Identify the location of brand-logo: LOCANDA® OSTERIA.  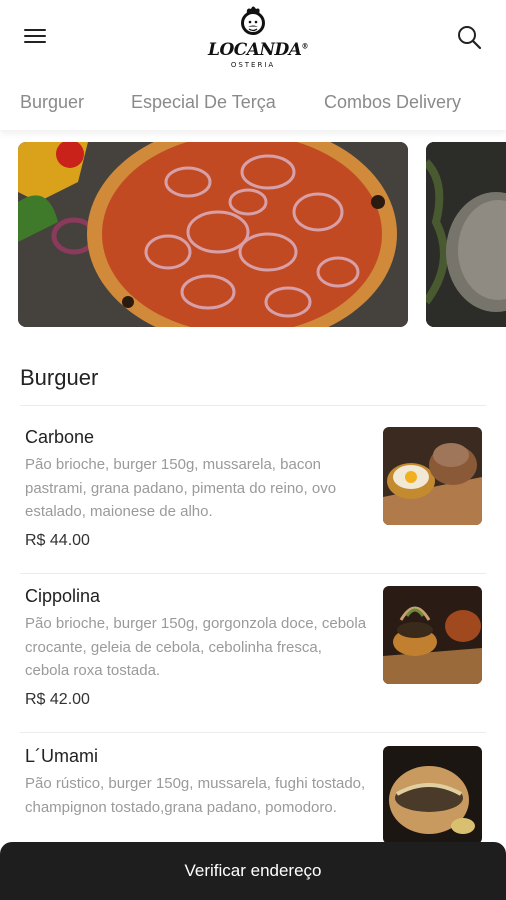
(258, 37).